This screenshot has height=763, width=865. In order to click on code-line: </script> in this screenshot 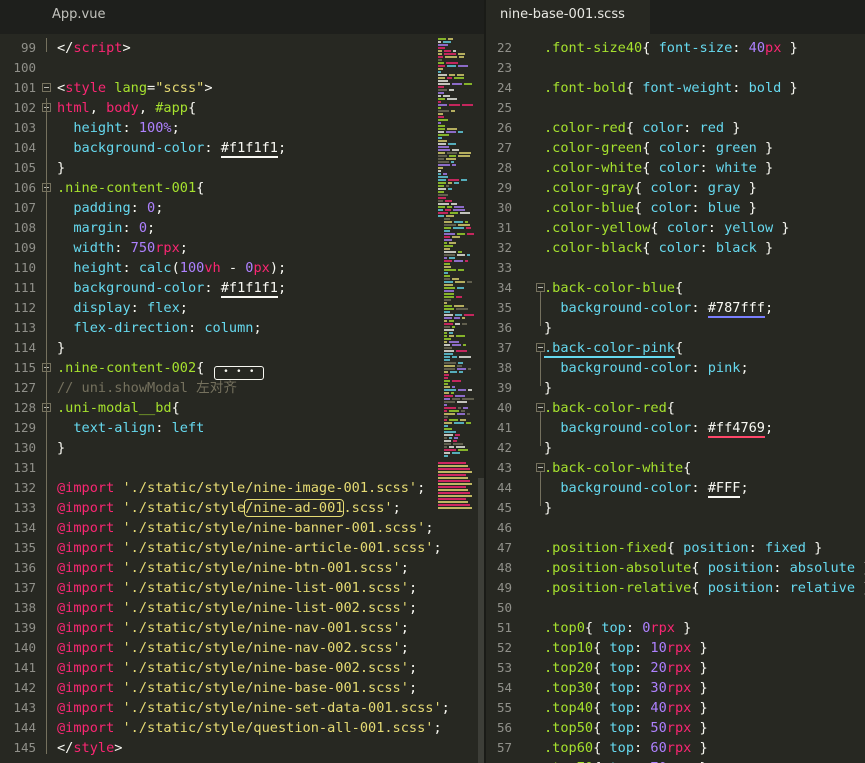, I will do `click(94, 48)`.